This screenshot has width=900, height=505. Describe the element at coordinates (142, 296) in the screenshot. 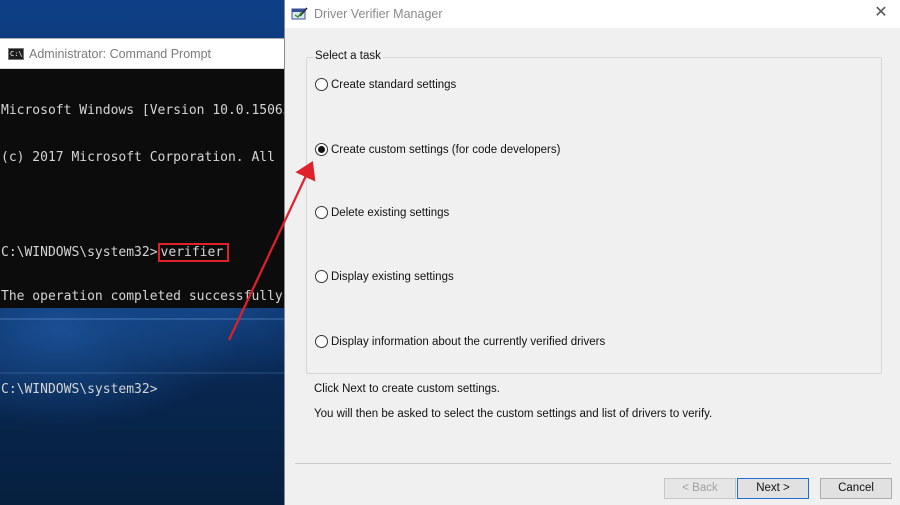

I see `cmd-line: The operation completed successfully` at that location.